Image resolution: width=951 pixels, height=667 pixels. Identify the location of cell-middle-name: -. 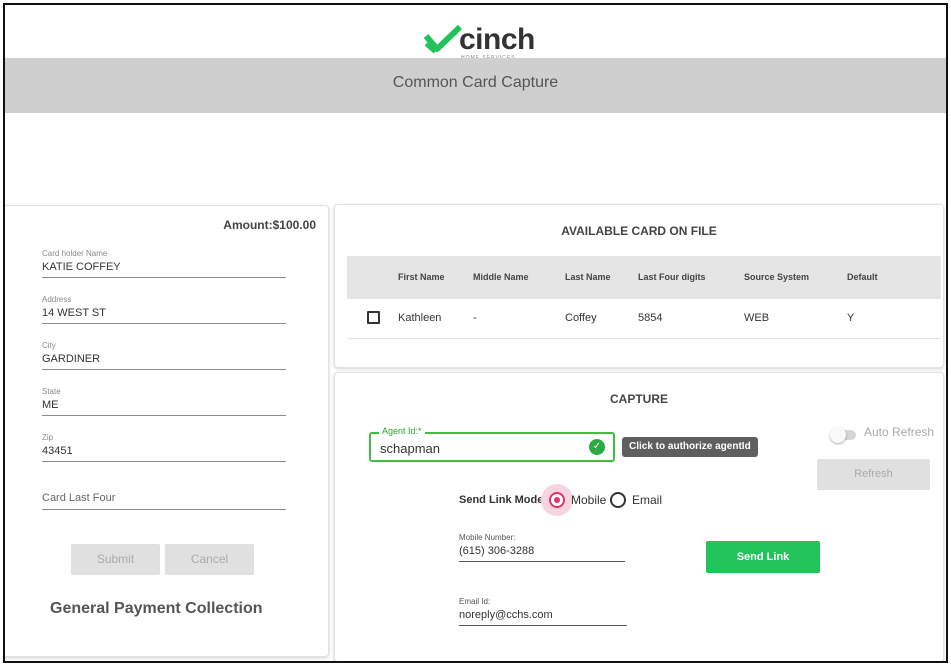
(475, 318).